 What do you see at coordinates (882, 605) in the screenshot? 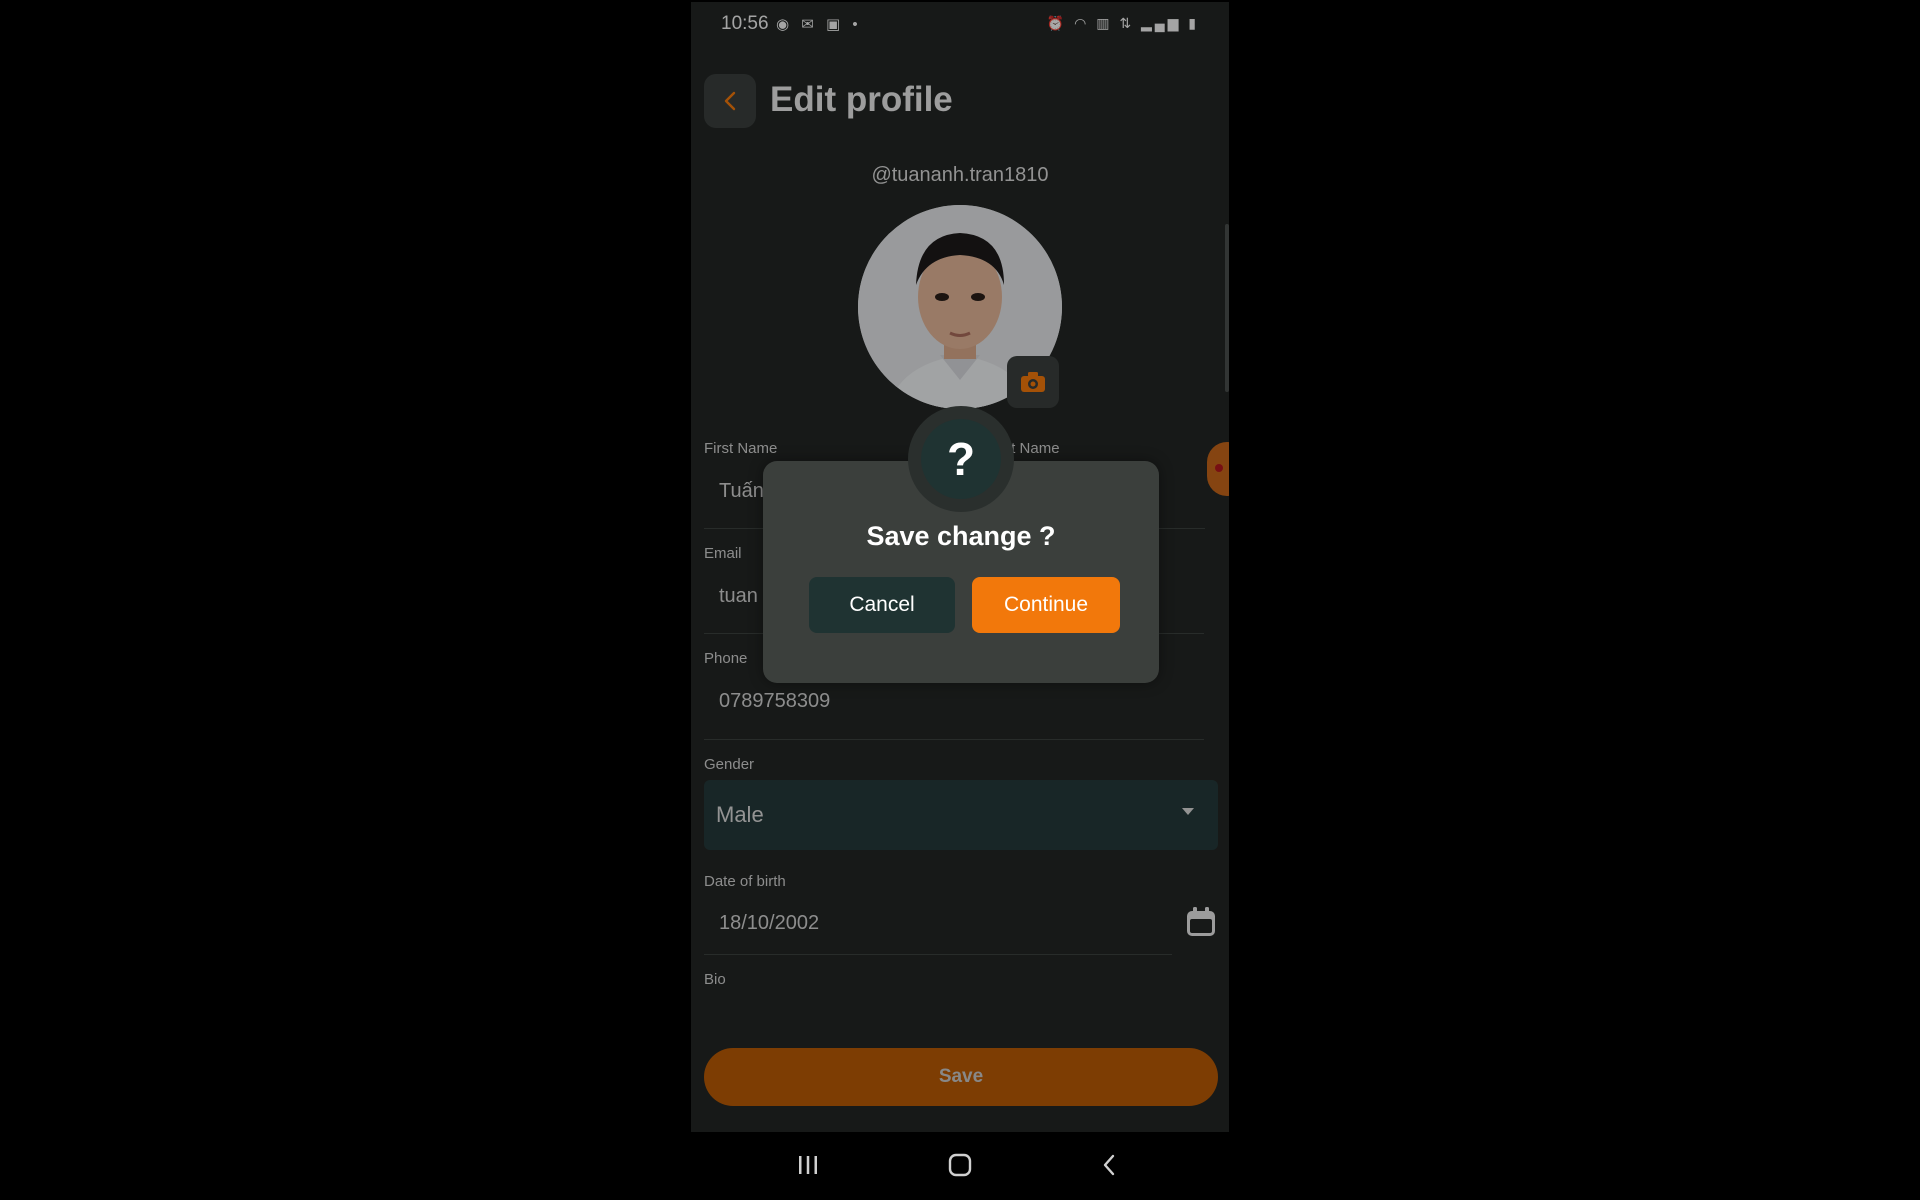
I see `cancel-button: Cancel` at bounding box center [882, 605].